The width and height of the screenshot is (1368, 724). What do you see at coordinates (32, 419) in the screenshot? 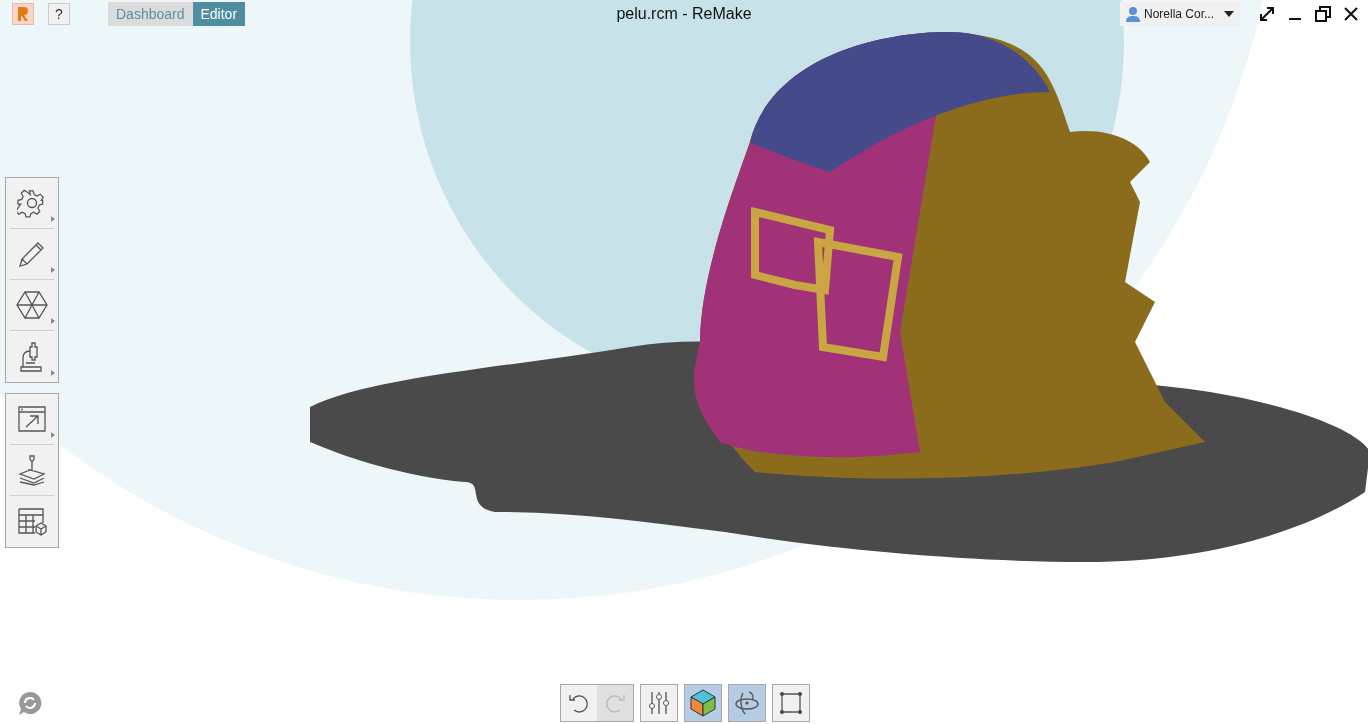
I see `window-arrow-icon` at bounding box center [32, 419].